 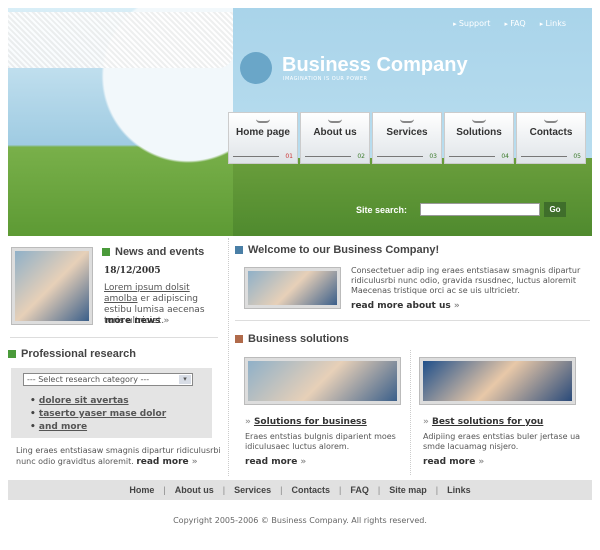 What do you see at coordinates (166, 462) in the screenshot?
I see `research-read-more-link: read more` at bounding box center [166, 462].